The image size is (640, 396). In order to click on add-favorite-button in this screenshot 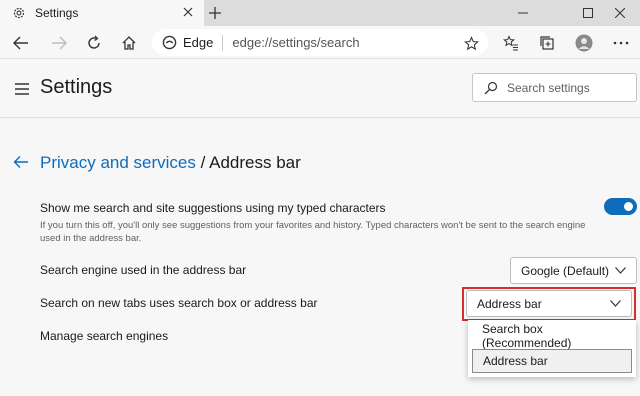, I will do `click(471, 43)`.